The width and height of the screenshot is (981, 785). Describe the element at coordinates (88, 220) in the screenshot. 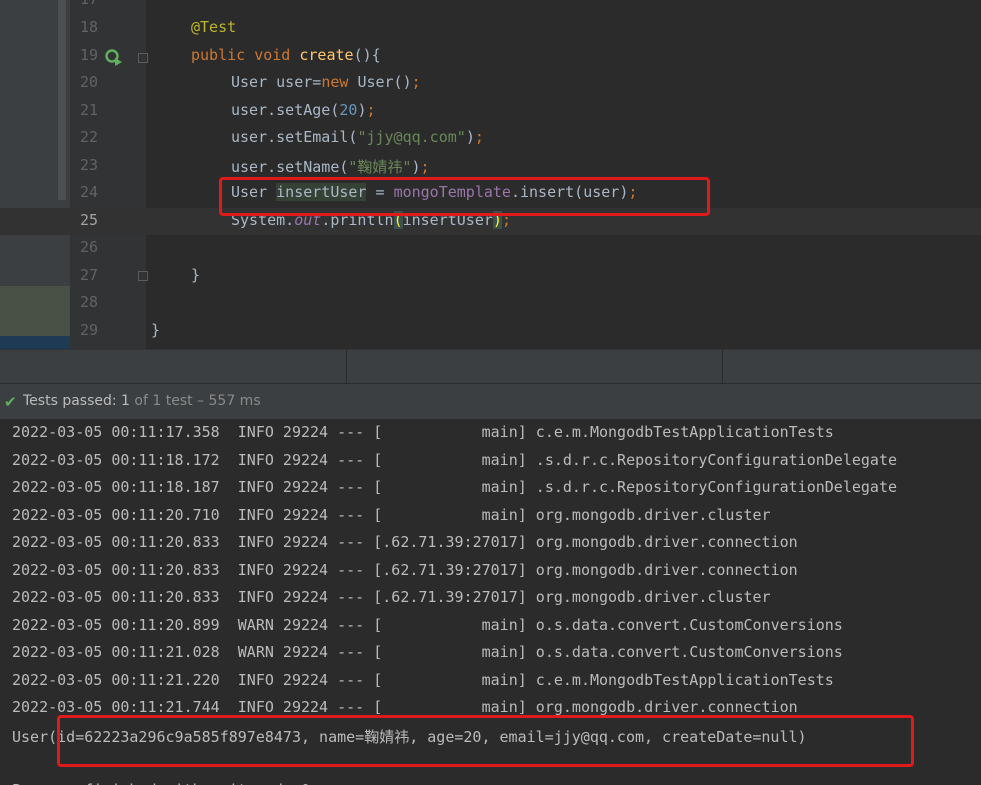

I see `line-number: 25` at that location.